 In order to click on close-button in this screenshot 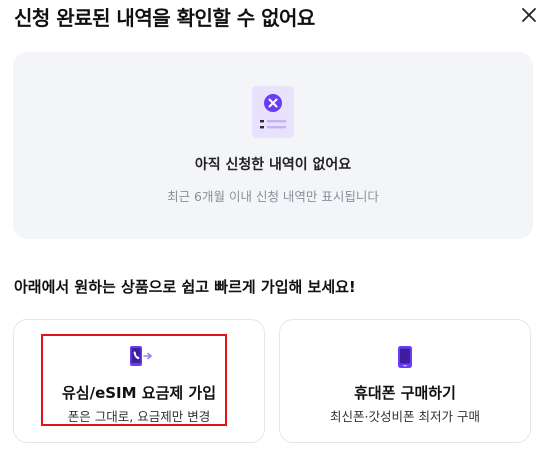, I will do `click(529, 15)`.